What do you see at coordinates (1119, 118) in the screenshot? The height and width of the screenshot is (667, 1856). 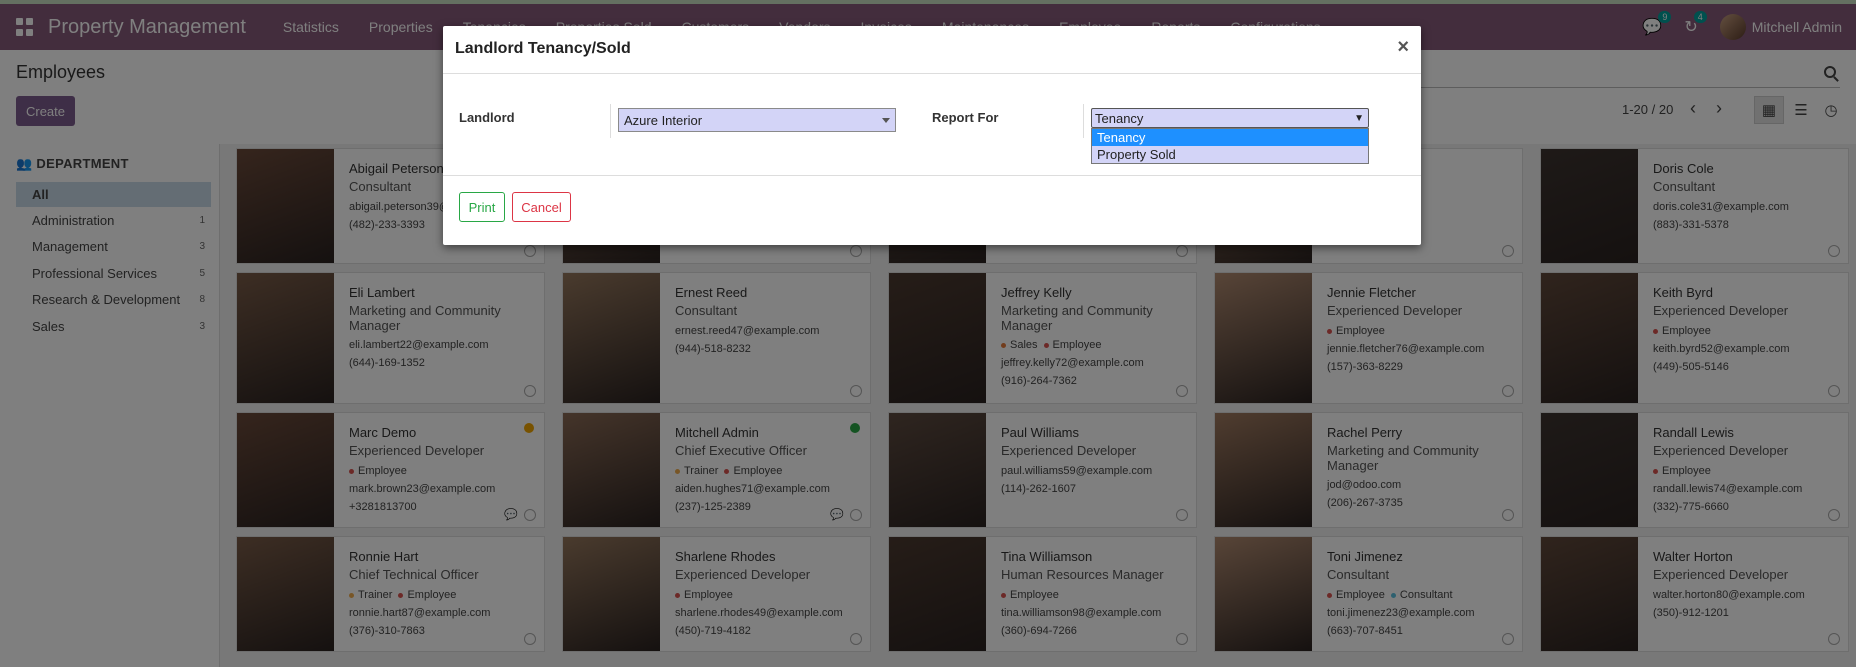 I see `report-for-value: Tenancy` at bounding box center [1119, 118].